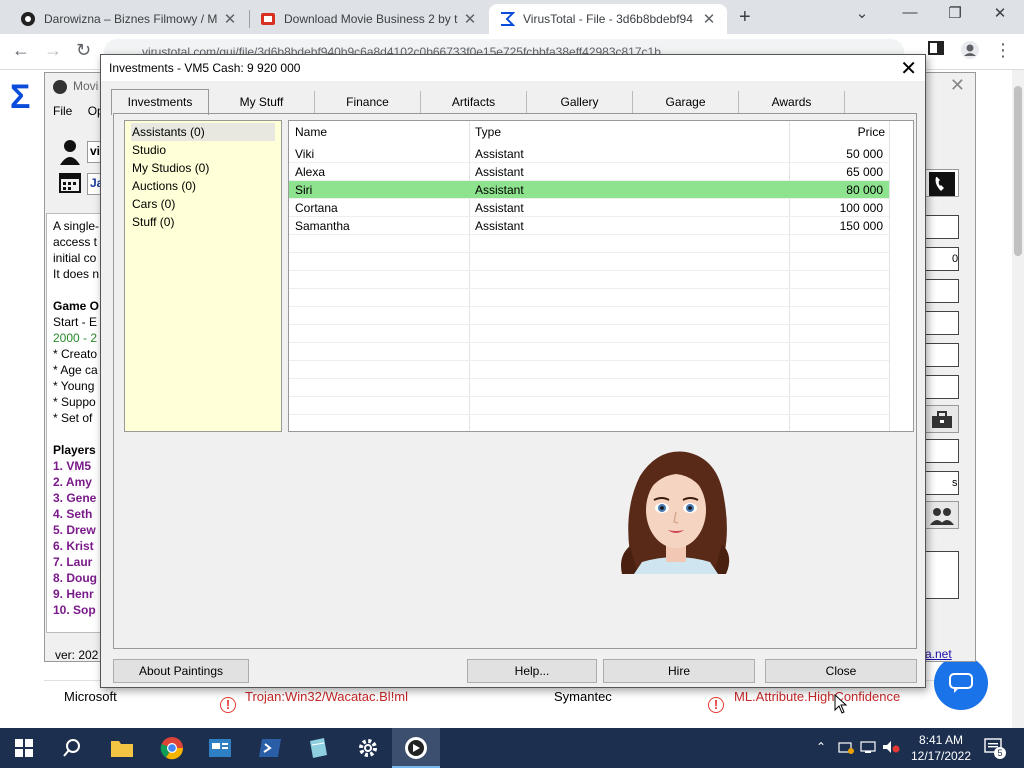 The height and width of the screenshot is (768, 1024). Describe the element at coordinates (53, 50) in the screenshot. I see `forward-arrow-icon: →` at that location.